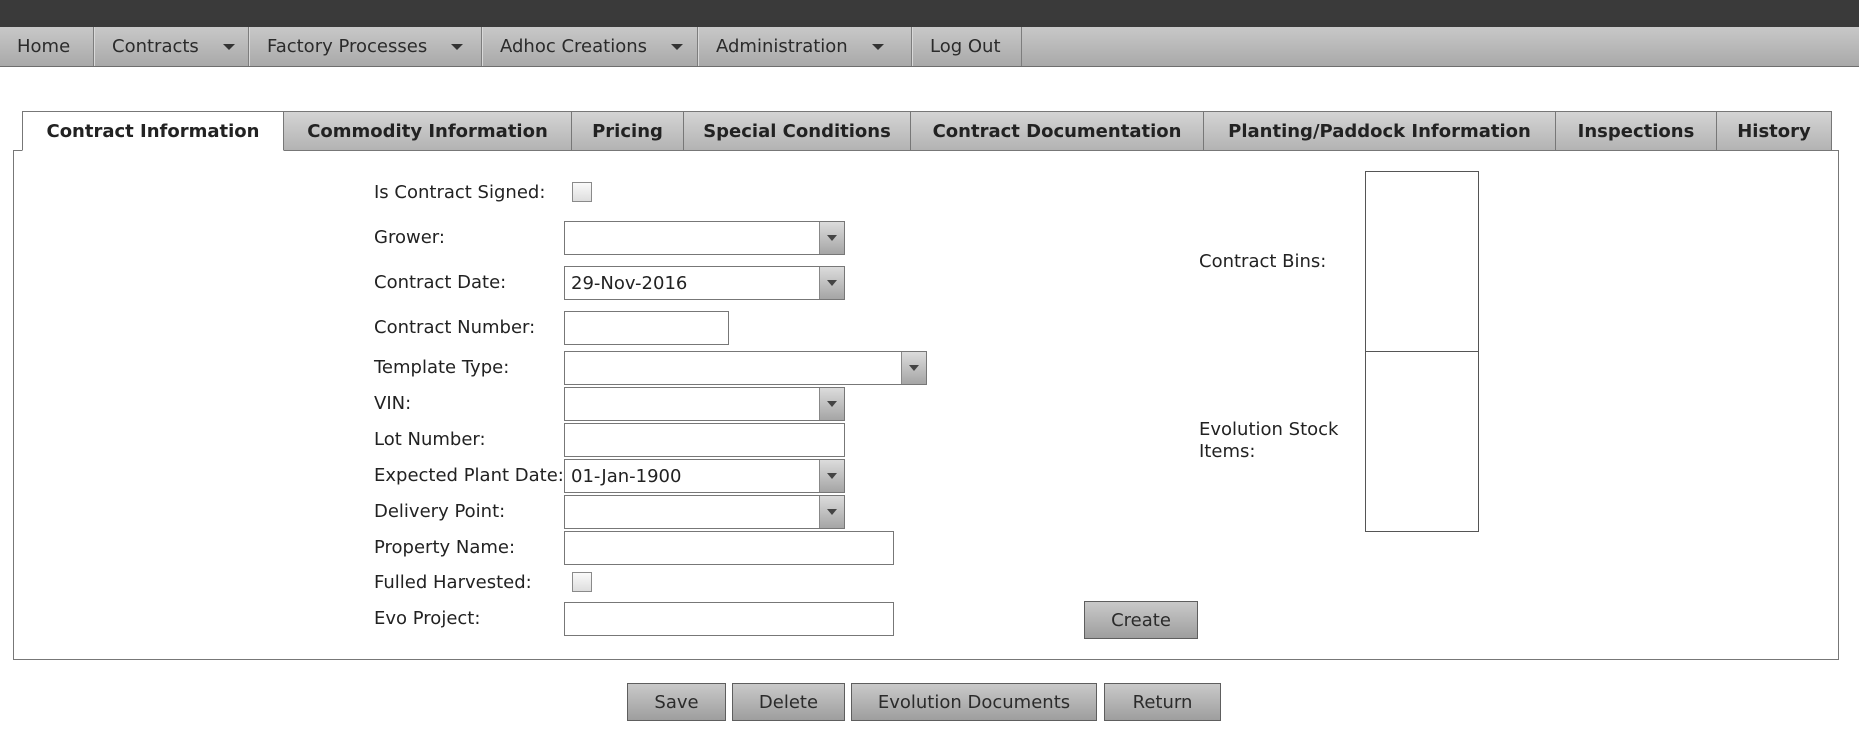 The height and width of the screenshot is (744, 1859). Describe the element at coordinates (347, 46) in the screenshot. I see `menu-factory-processes-label: Factory Processes` at that location.